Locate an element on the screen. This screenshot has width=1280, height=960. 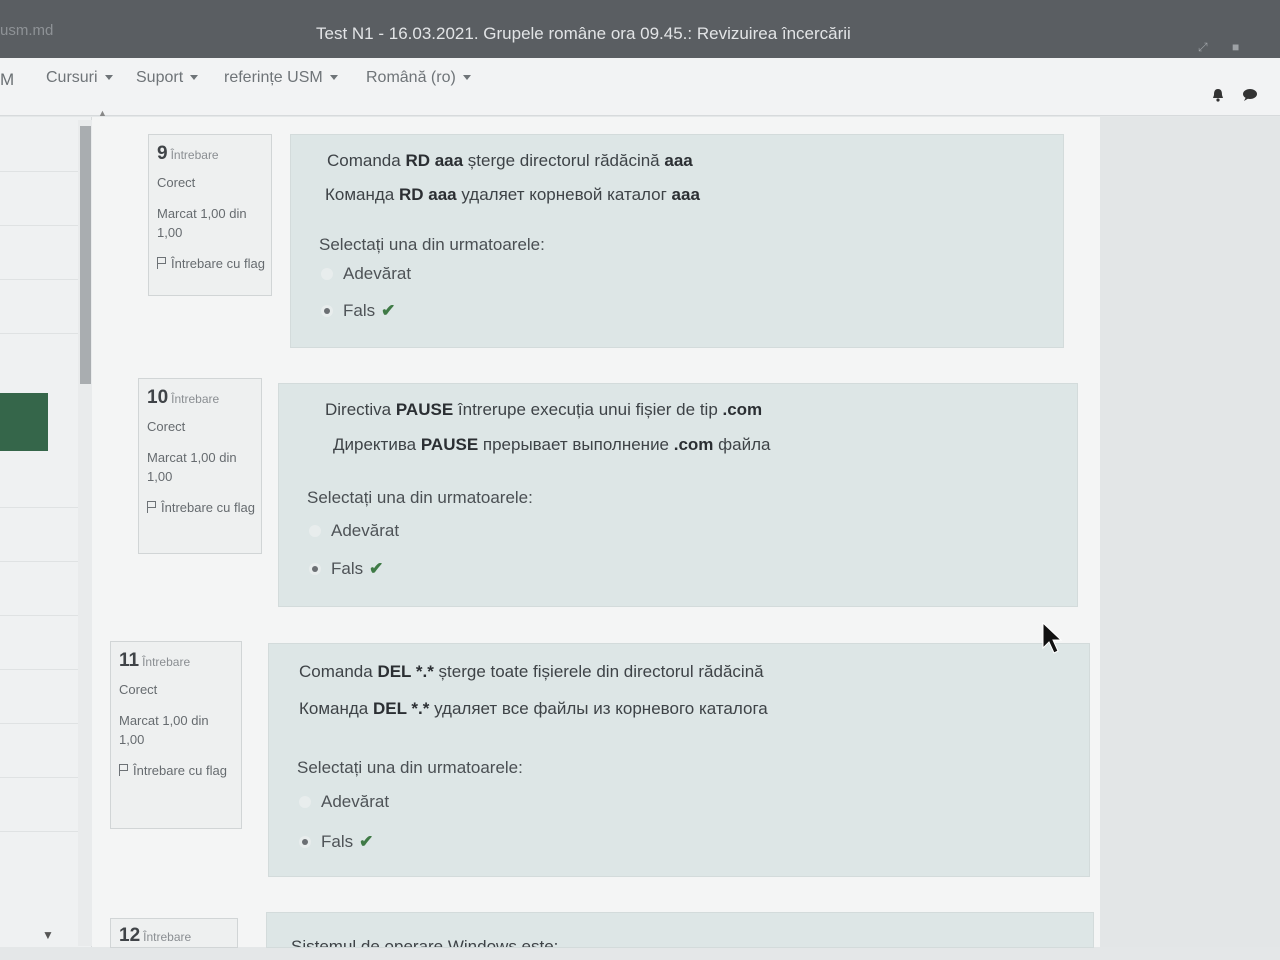
text: файла is located at coordinates (742, 444).